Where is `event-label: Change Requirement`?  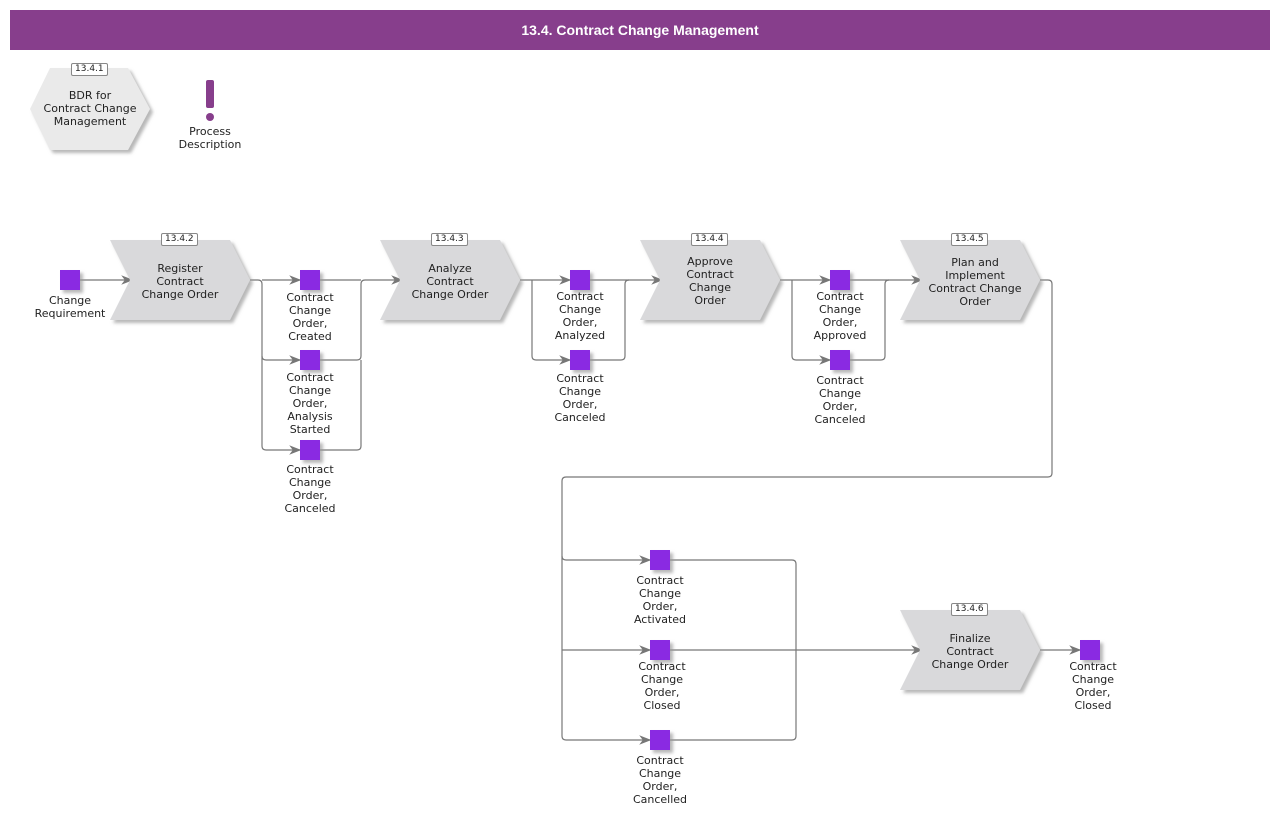 event-label: Change Requirement is located at coordinates (70, 307).